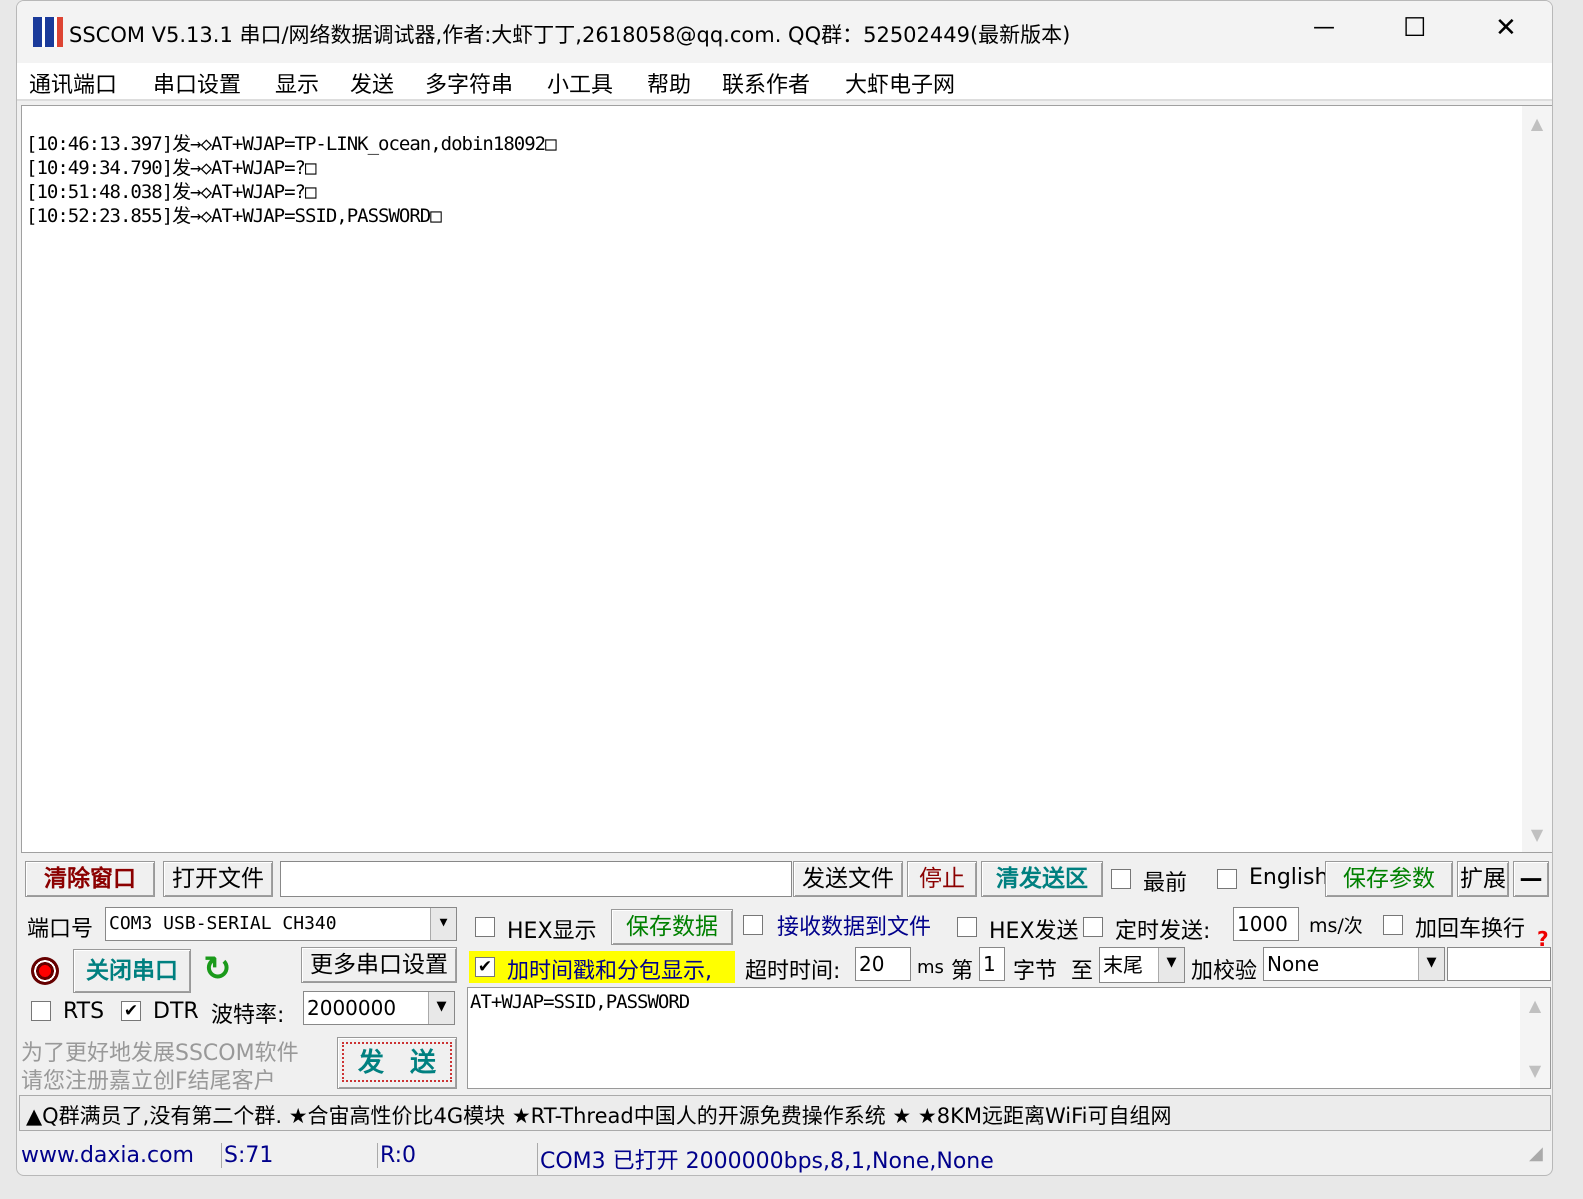 The width and height of the screenshot is (1583, 1199). Describe the element at coordinates (536, 879) in the screenshot. I see `file-path-input` at that location.